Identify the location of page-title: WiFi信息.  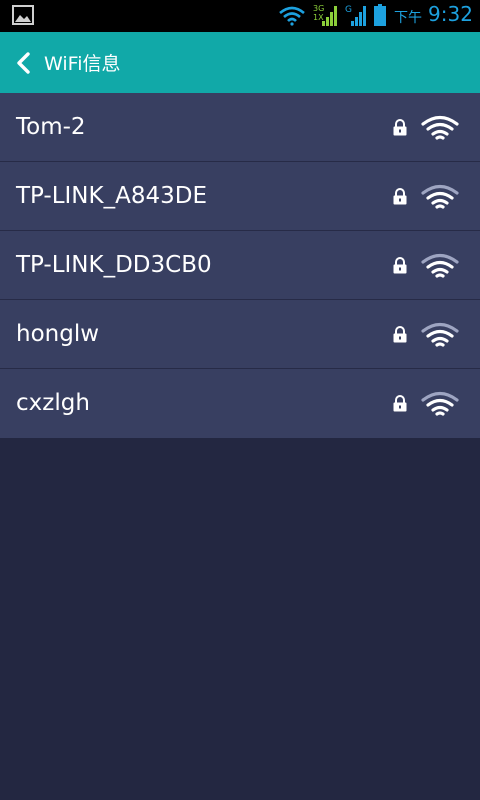
(82, 64).